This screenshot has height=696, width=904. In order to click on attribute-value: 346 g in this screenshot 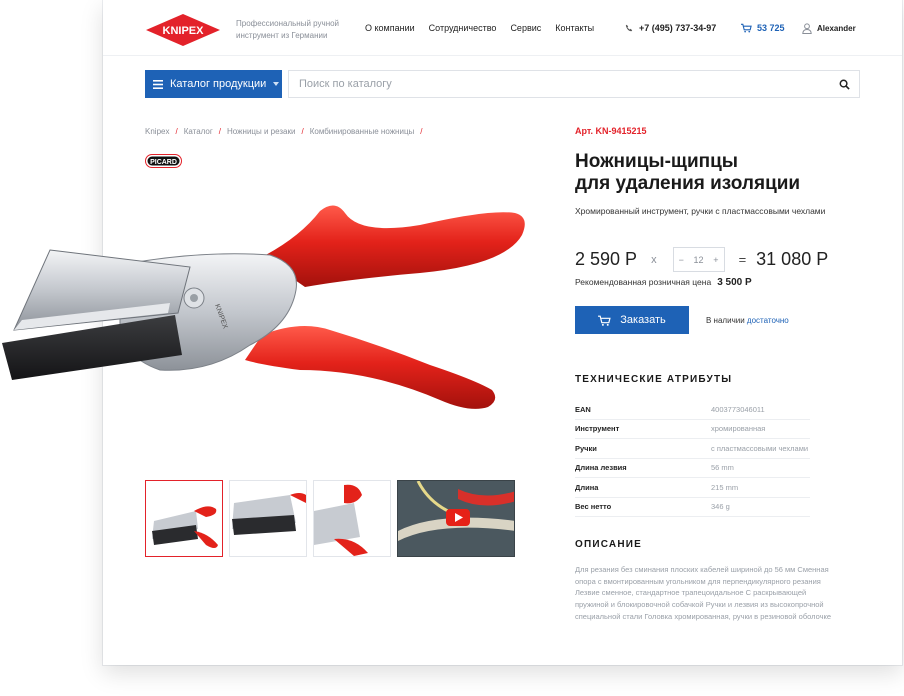, I will do `click(720, 507)`.